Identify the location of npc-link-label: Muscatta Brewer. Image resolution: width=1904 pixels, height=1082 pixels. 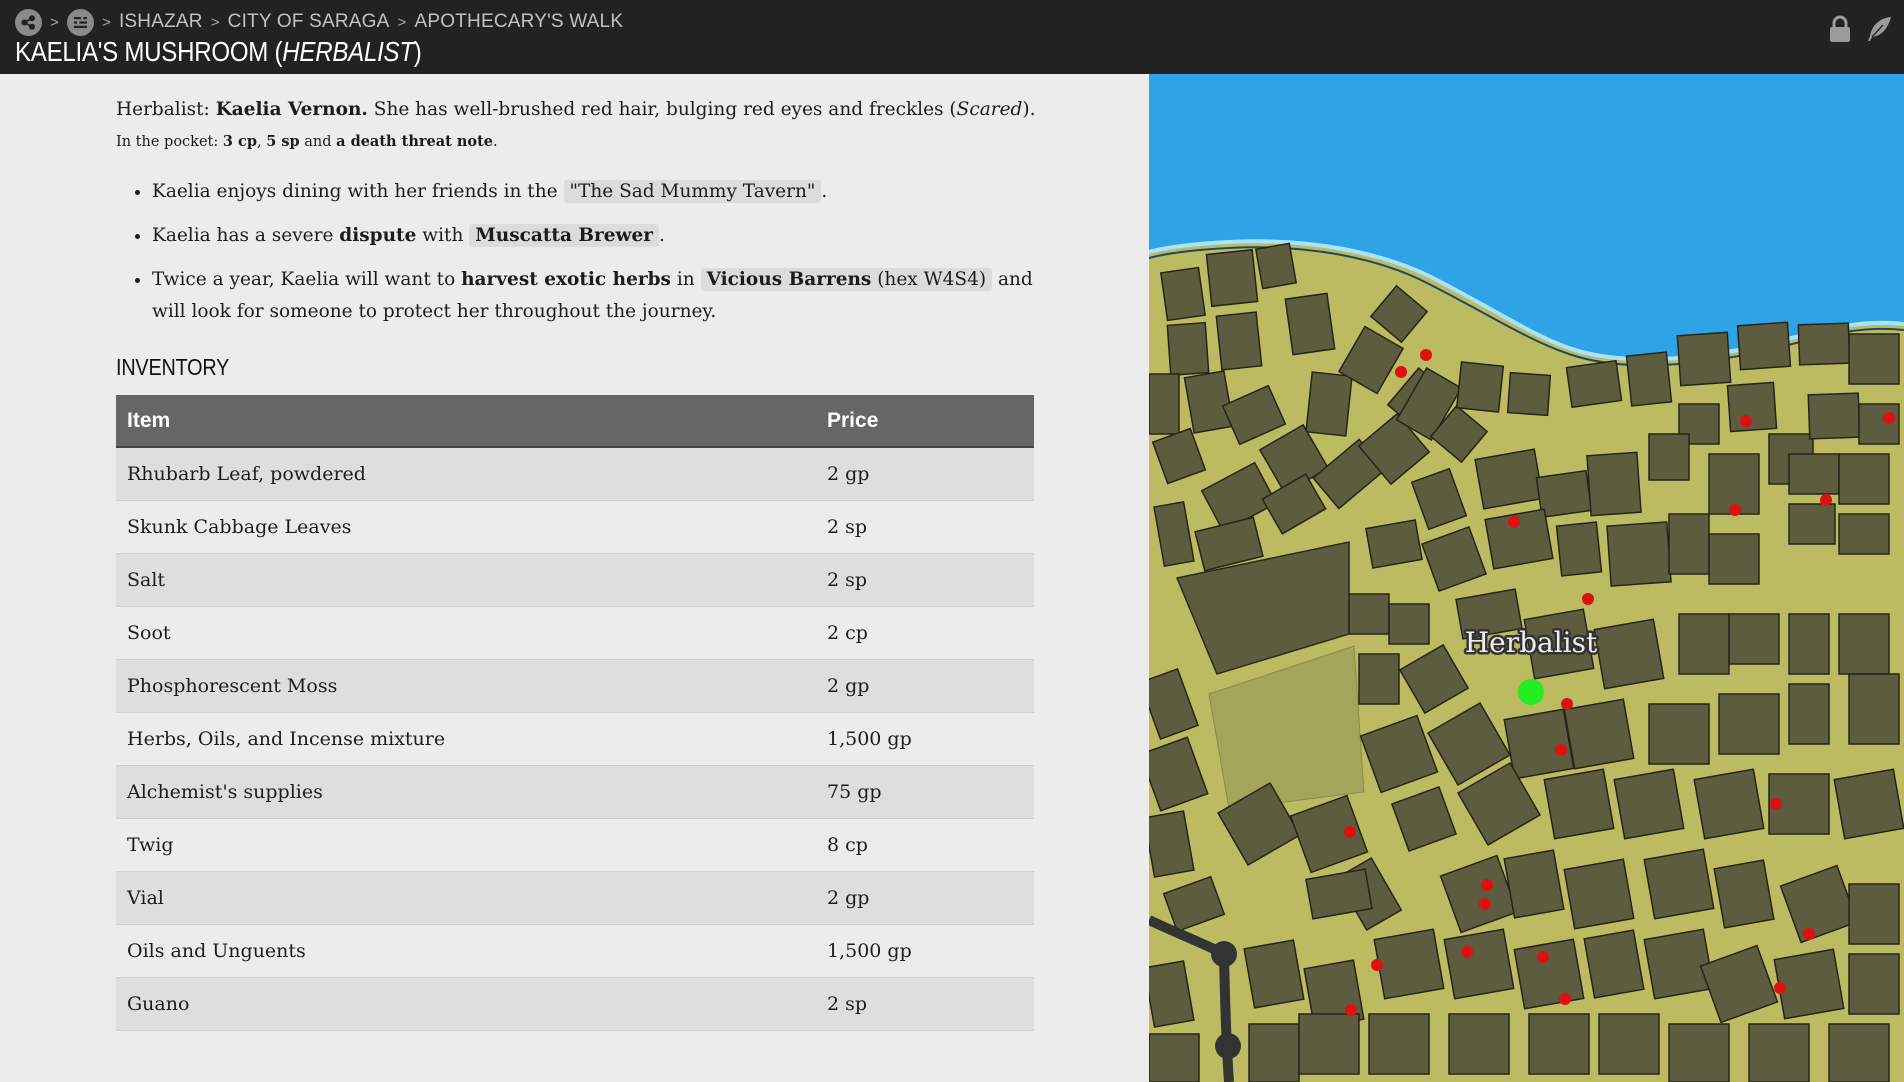
(564, 235).